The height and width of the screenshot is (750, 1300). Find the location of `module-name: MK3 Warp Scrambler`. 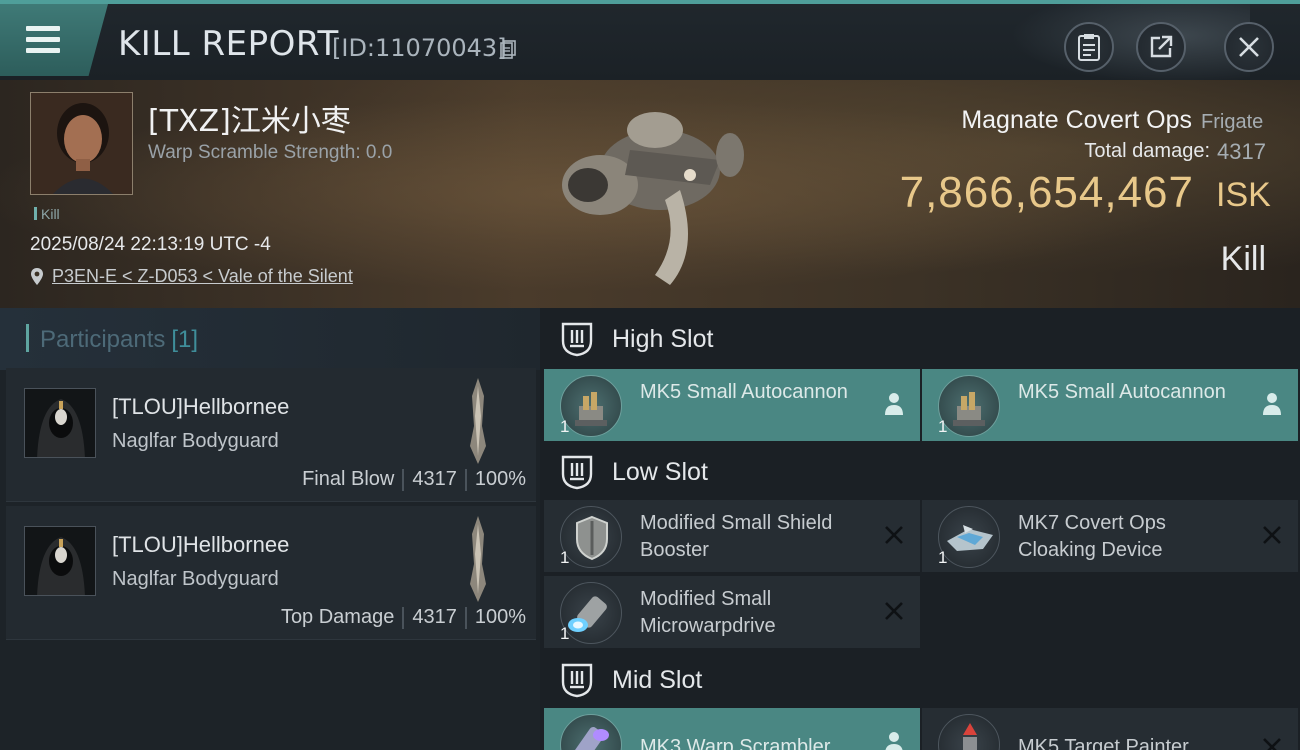

module-name: MK3 Warp Scrambler is located at coordinates (735, 743).